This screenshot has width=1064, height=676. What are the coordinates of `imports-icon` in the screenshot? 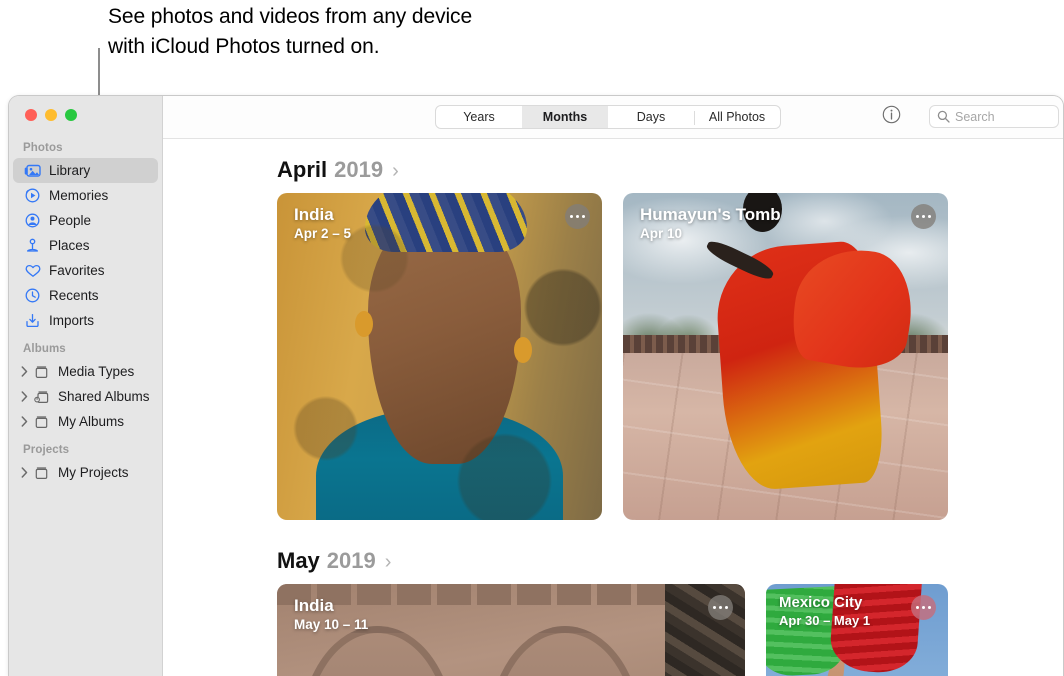 It's located at (32, 320).